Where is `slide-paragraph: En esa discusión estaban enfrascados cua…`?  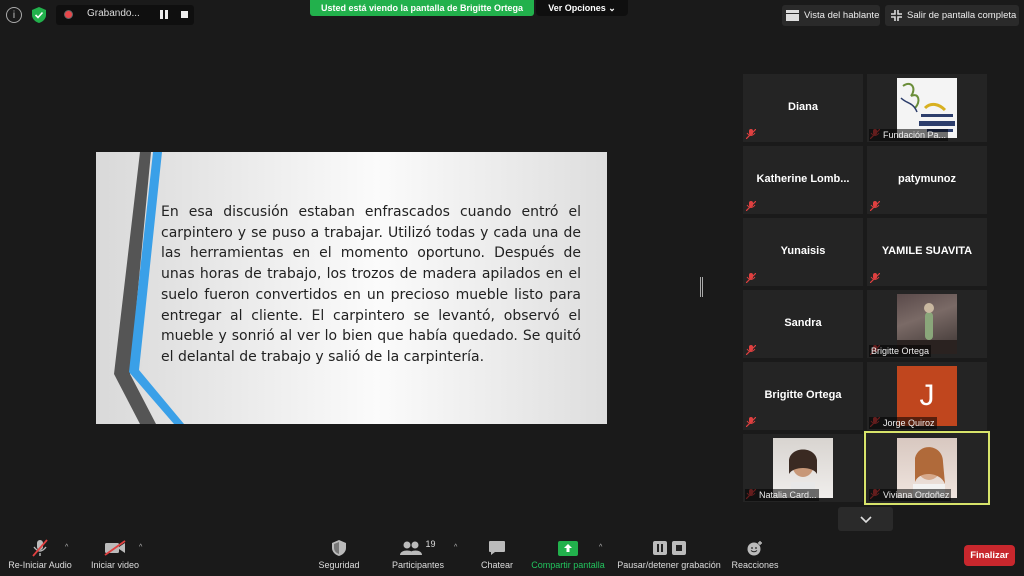
slide-paragraph: En esa discusión estaban enfrascados cua… is located at coordinates (371, 284).